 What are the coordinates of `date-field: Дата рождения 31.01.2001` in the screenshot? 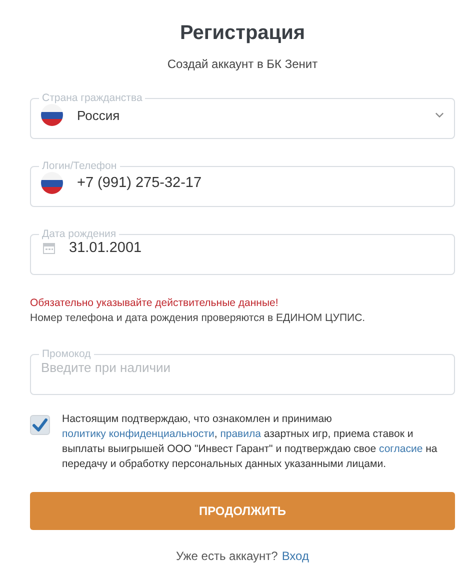 It's located at (242, 251).